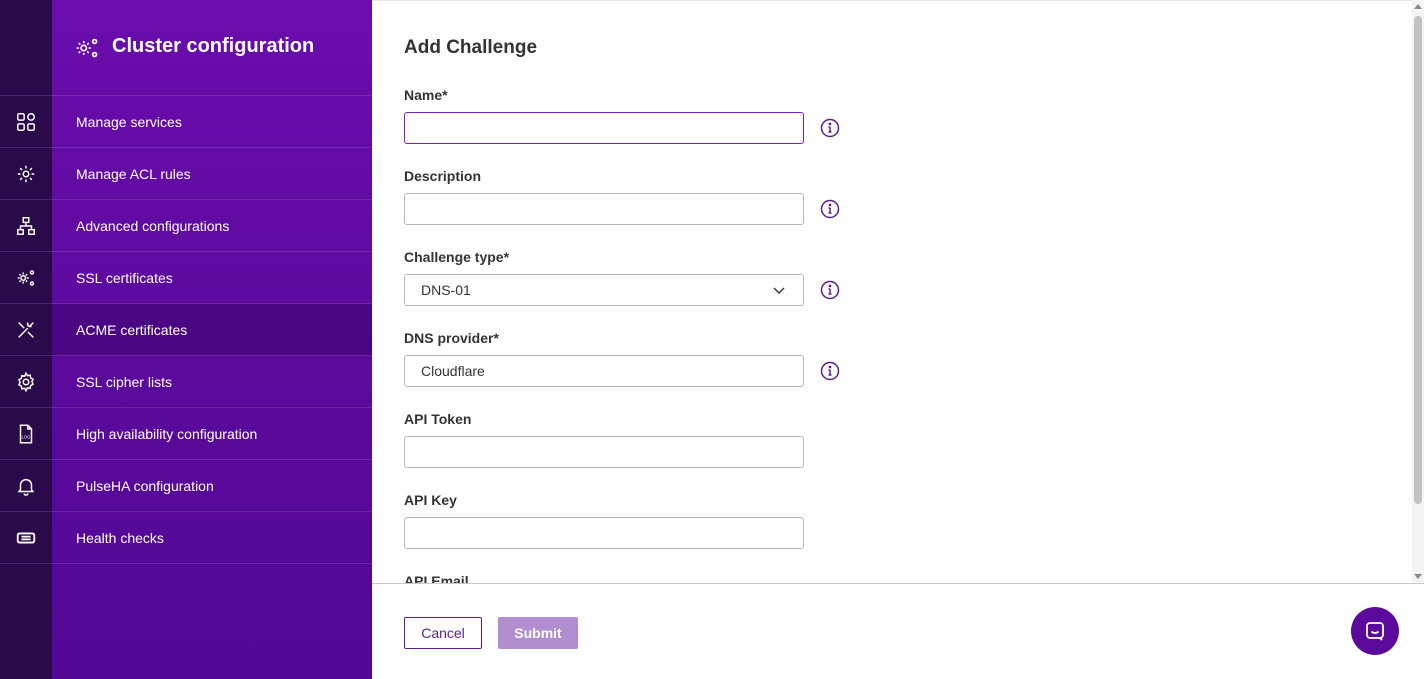  What do you see at coordinates (830, 128) in the screenshot?
I see `name-info-icon` at bounding box center [830, 128].